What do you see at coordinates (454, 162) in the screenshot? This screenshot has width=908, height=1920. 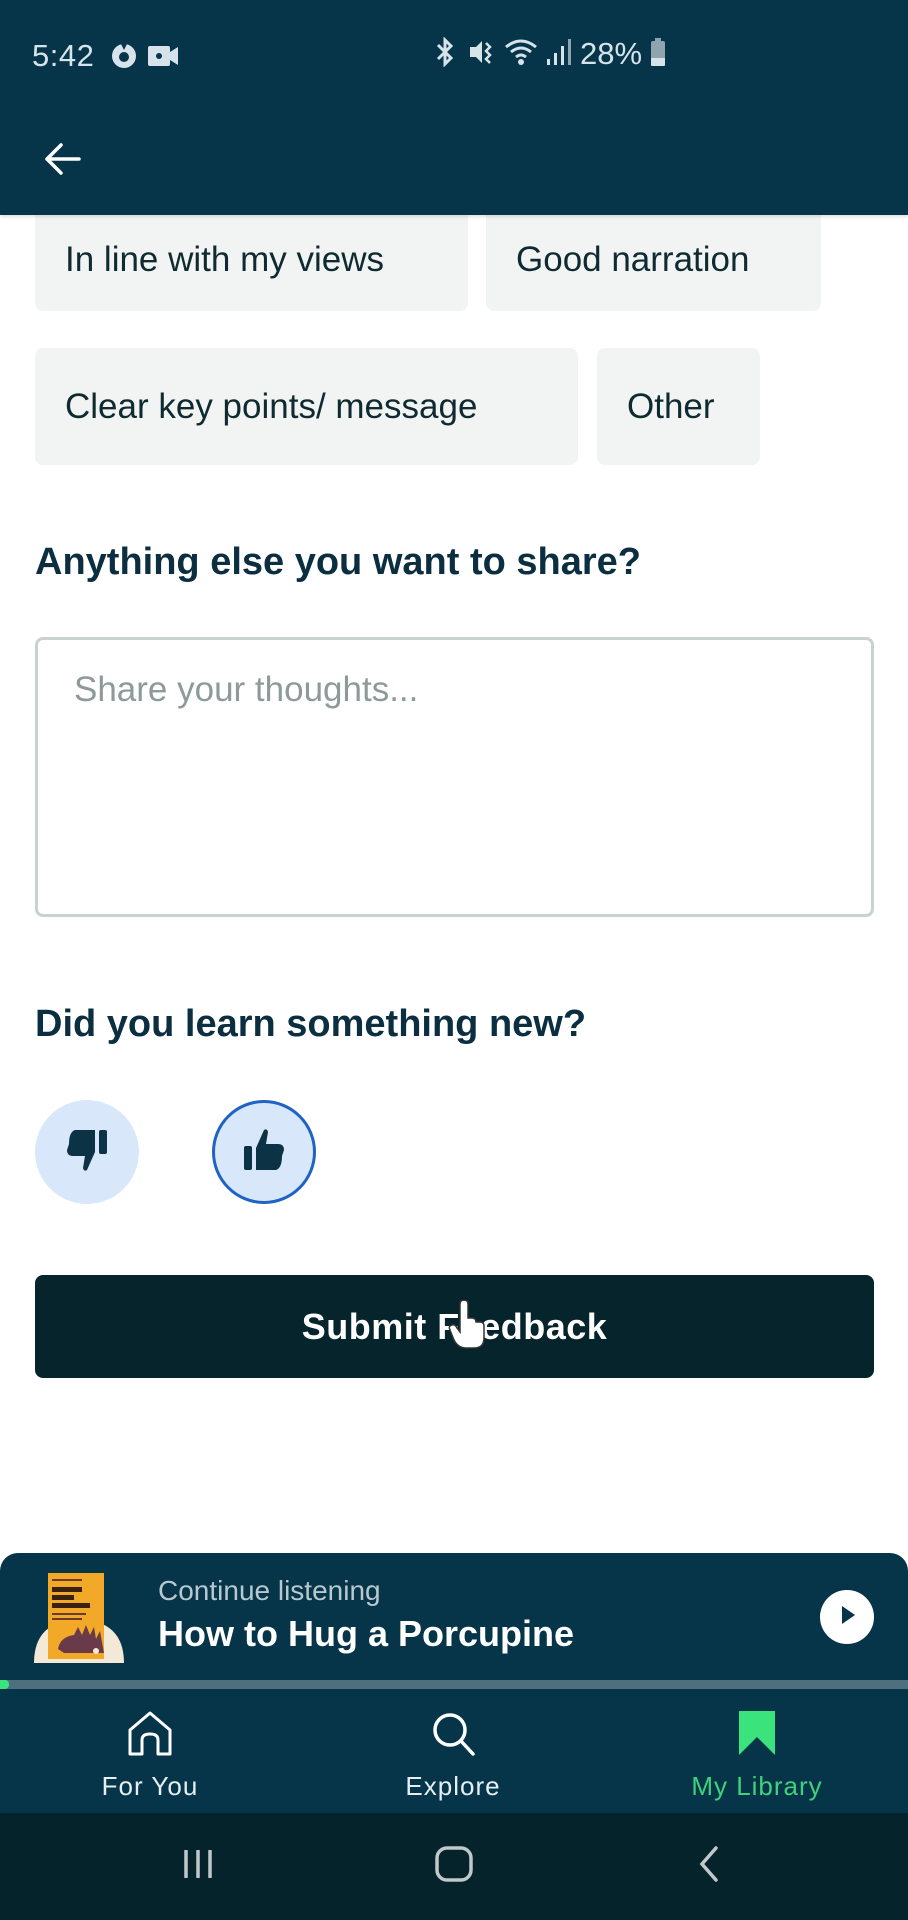 I see `app-header` at bounding box center [454, 162].